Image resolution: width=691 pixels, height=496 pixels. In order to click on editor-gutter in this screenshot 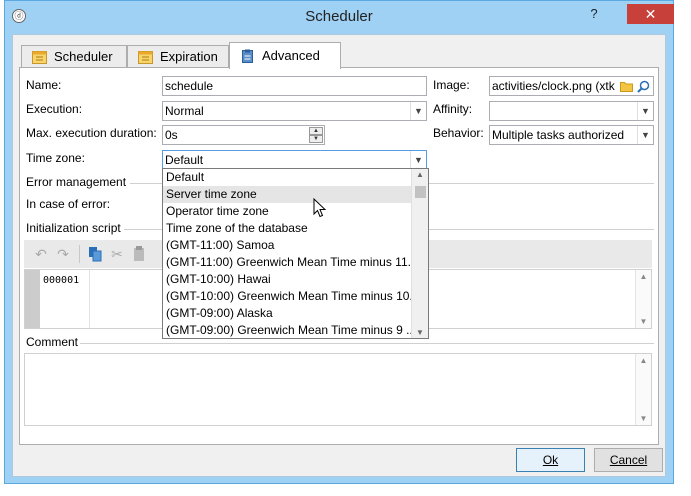, I will do `click(32, 299)`.